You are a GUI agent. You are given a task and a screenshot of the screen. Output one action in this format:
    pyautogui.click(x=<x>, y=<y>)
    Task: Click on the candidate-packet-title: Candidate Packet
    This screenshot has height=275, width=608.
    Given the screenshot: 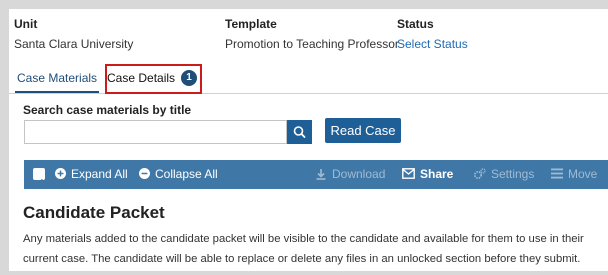 What is the action you would take?
    pyautogui.click(x=94, y=212)
    